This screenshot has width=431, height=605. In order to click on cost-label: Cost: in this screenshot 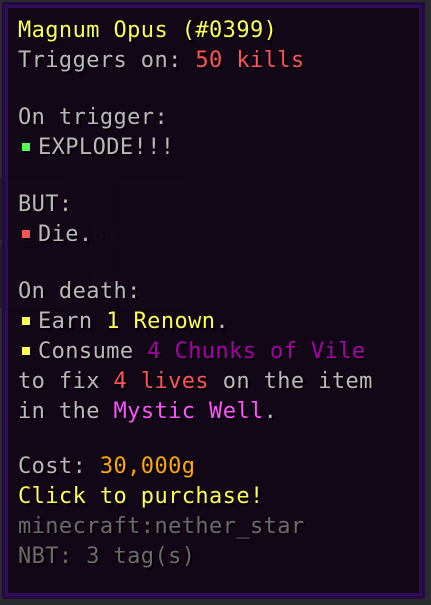, I will do `click(59, 466)`.